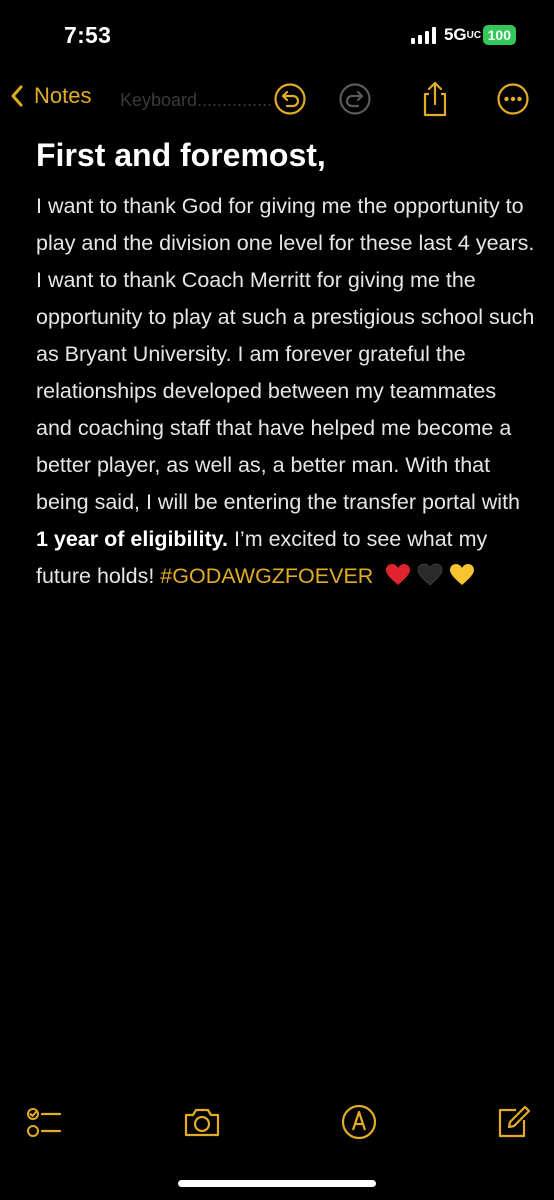  What do you see at coordinates (63, 95) in the screenshot?
I see `back-label: Notes` at bounding box center [63, 95].